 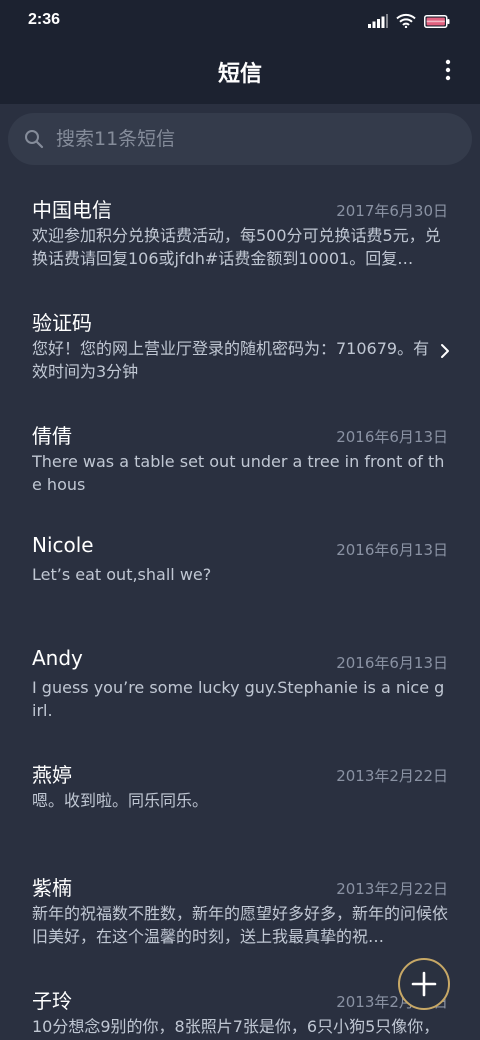 I want to click on message-preview: Let’s eat out,shall we?, so click(x=122, y=574).